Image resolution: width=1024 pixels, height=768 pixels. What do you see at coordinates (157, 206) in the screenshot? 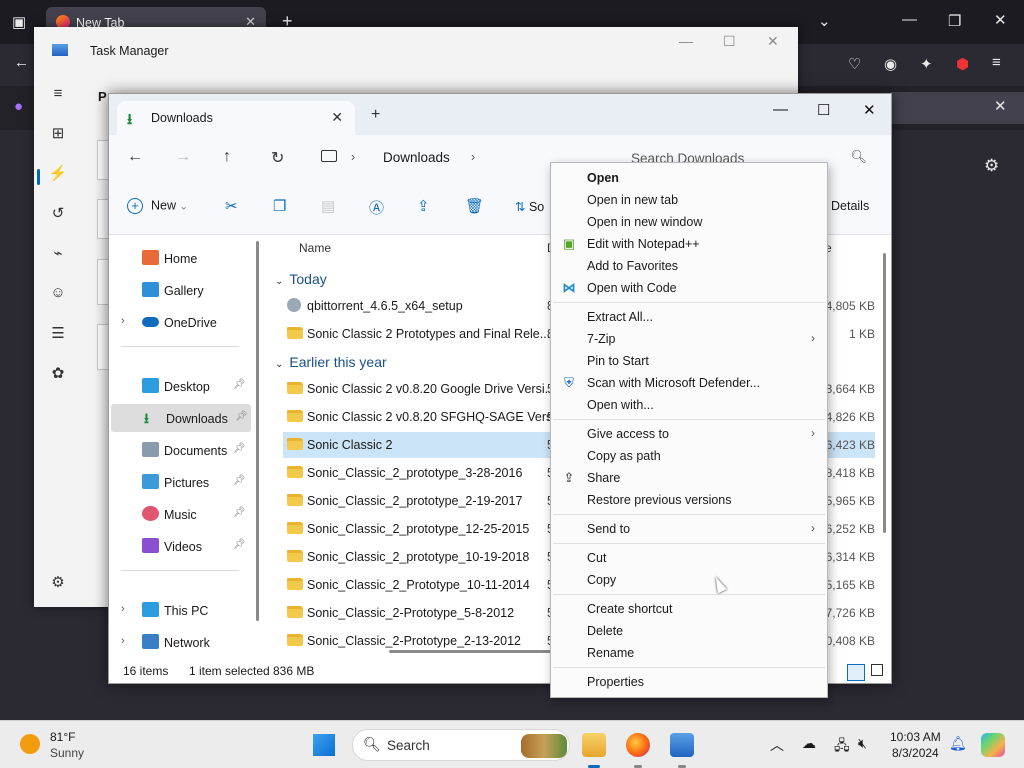
I see `new-button: + New ⌄` at bounding box center [157, 206].